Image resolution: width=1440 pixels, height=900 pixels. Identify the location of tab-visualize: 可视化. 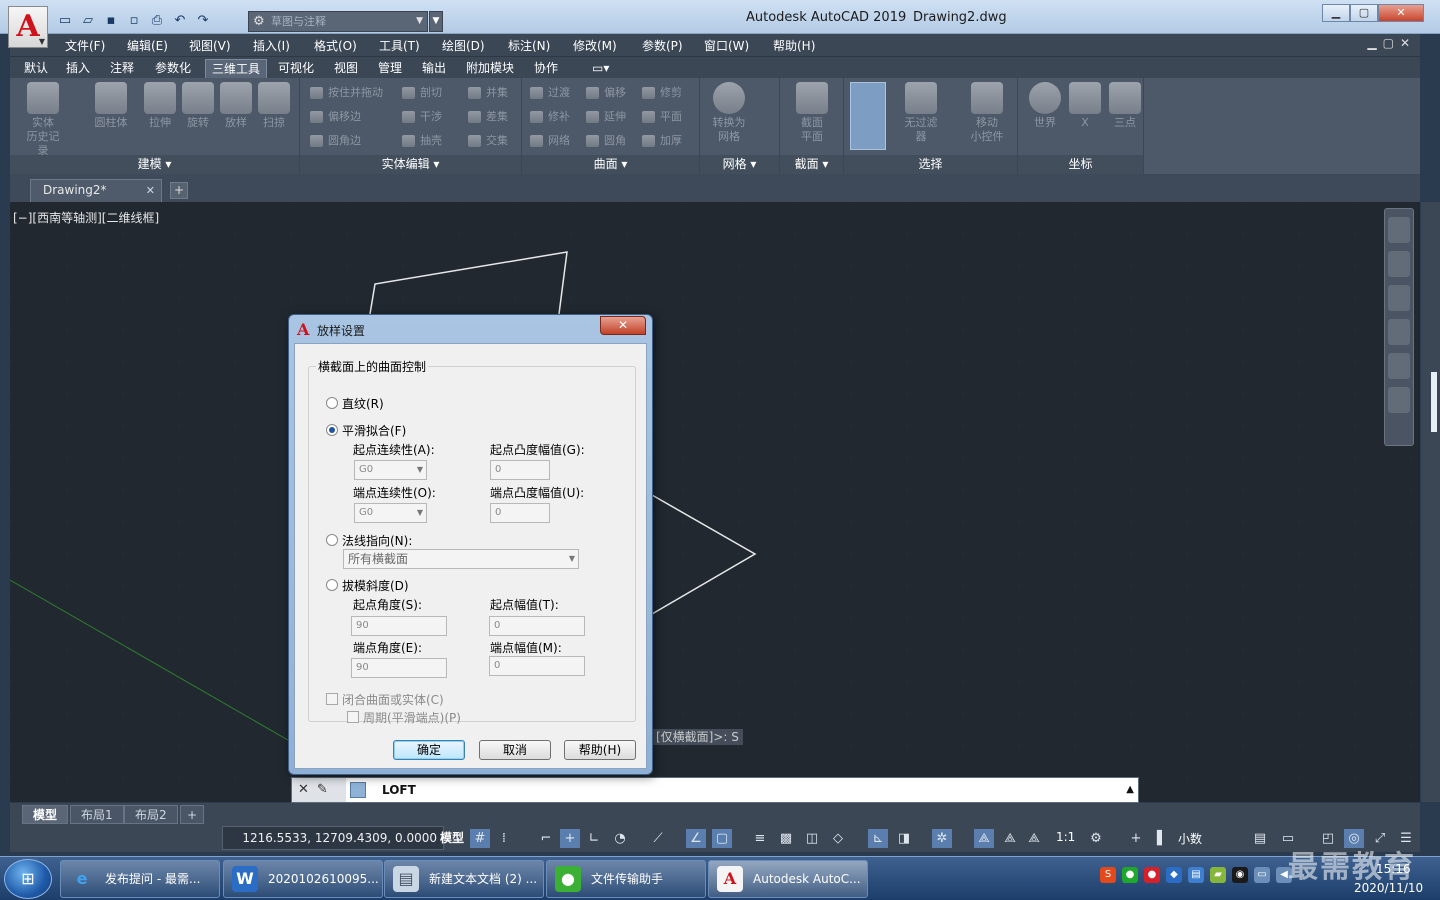
(296, 68).